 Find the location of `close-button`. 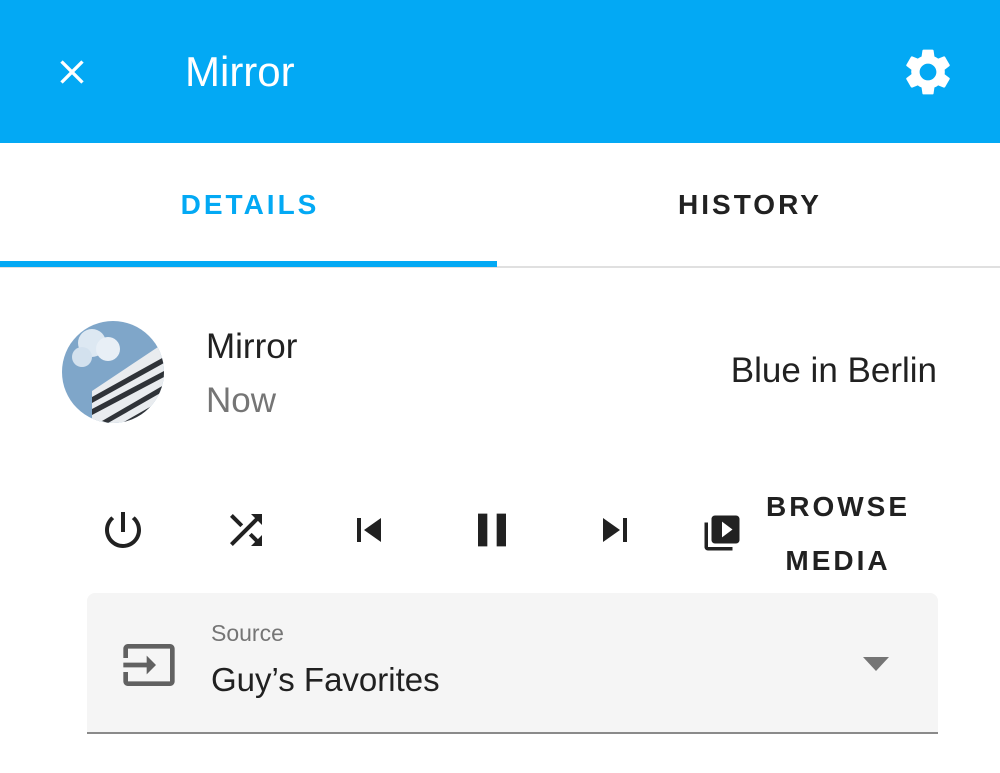

close-button is located at coordinates (72, 72).